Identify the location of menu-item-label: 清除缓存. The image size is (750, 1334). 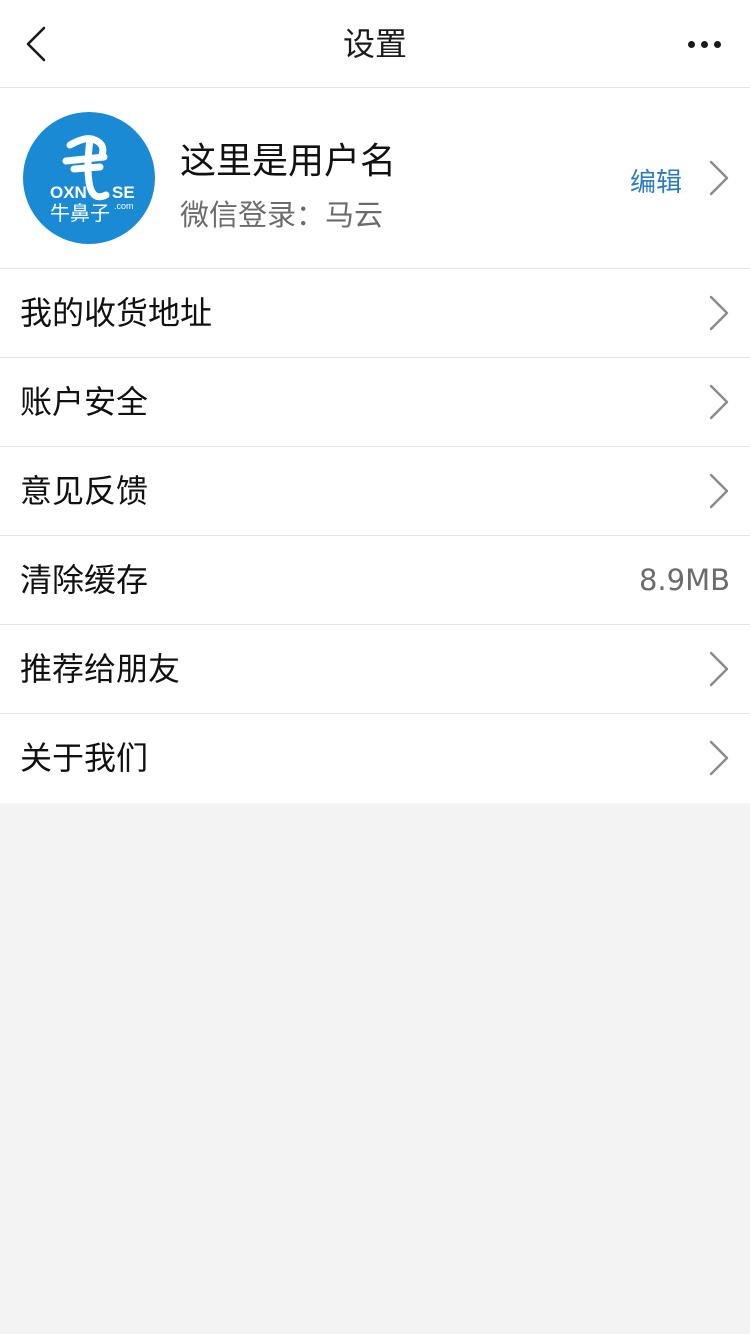
(84, 580).